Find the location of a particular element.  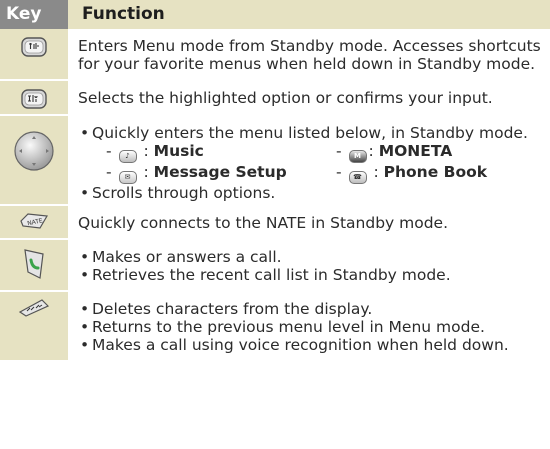

table-header-row: Key Function is located at coordinates (275, 14).